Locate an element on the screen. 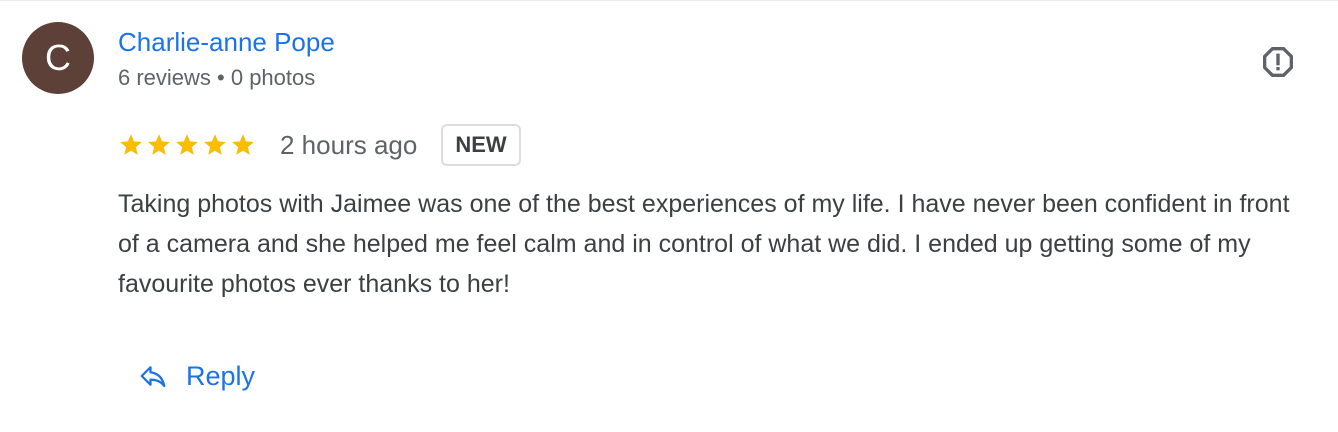  report-icon is located at coordinates (1278, 62).